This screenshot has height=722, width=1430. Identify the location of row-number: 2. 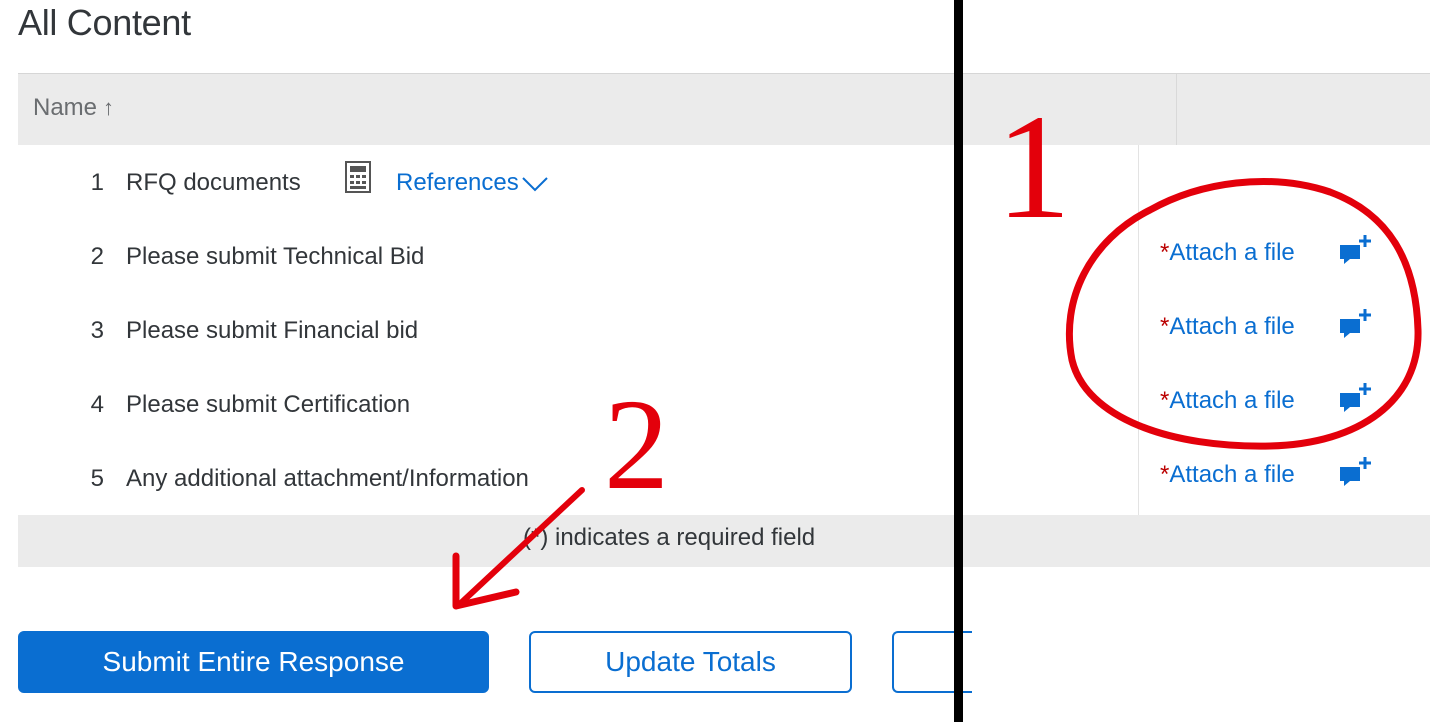
(97, 256).